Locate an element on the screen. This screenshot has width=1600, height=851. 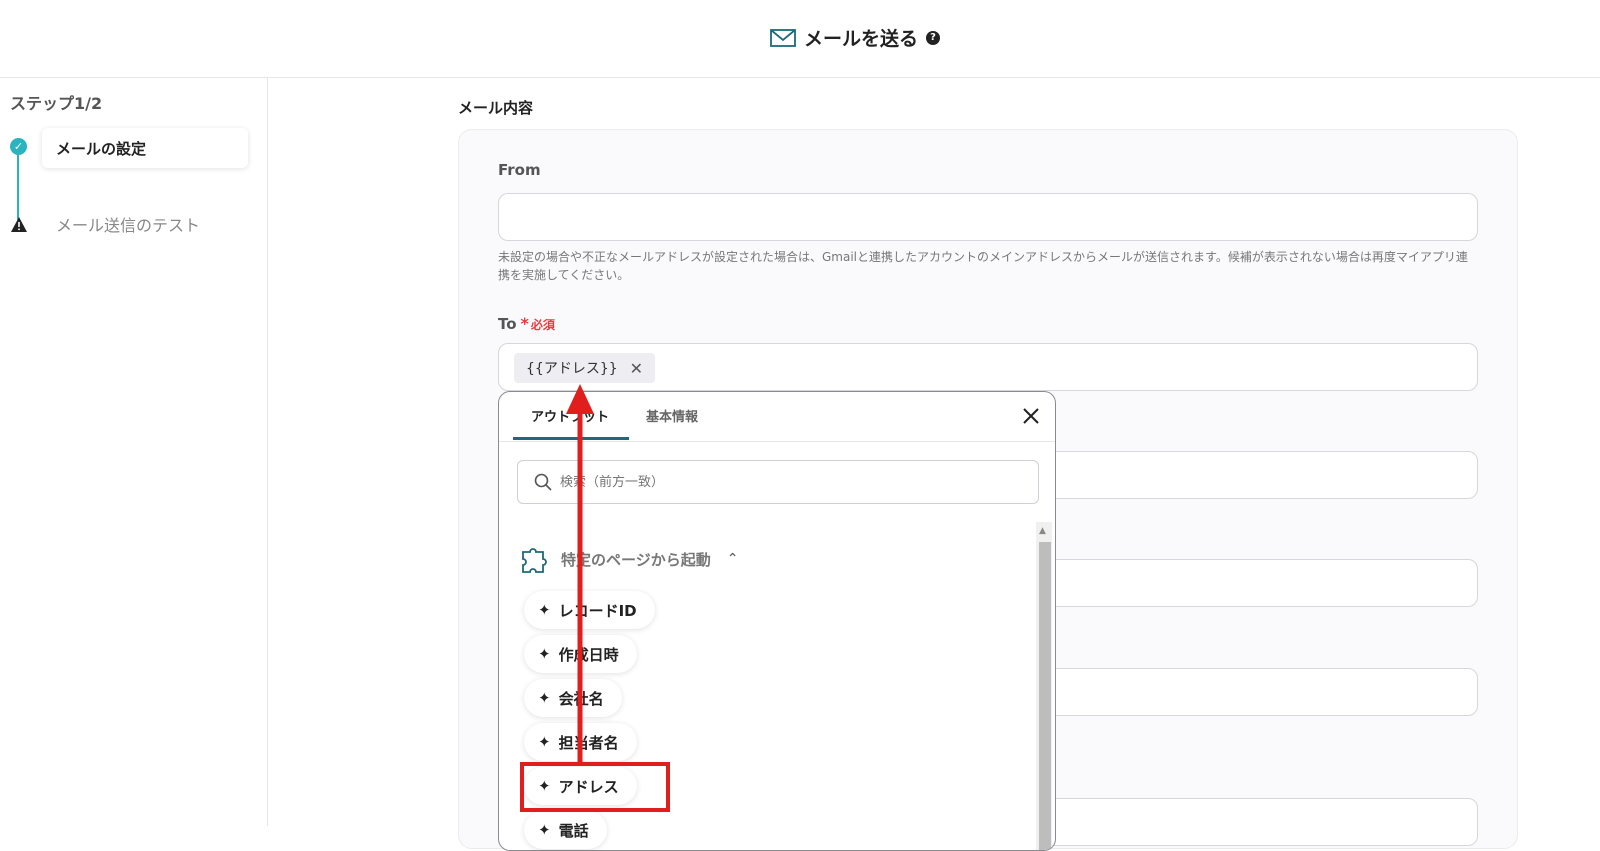
list-item: ✦ レコードID is located at coordinates (589, 610).